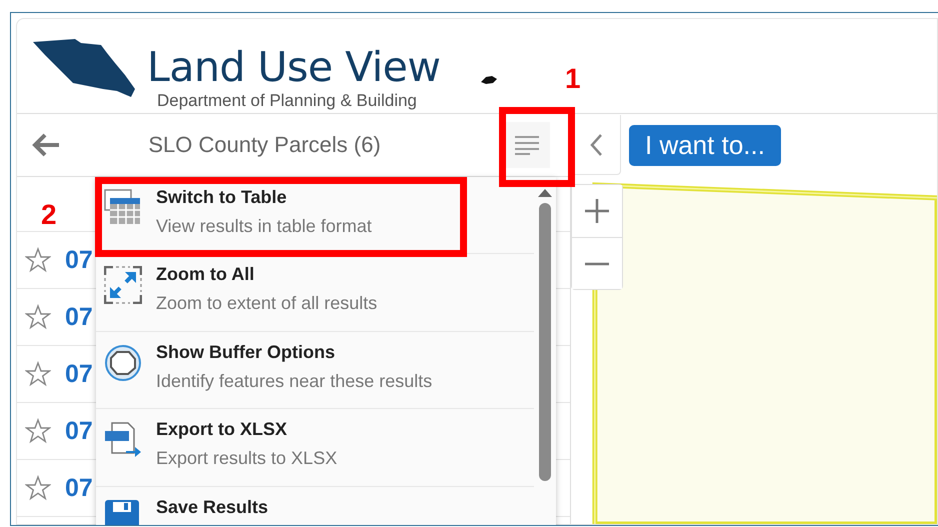 This screenshot has width=938, height=527. I want to click on minus-icon, so click(597, 264).